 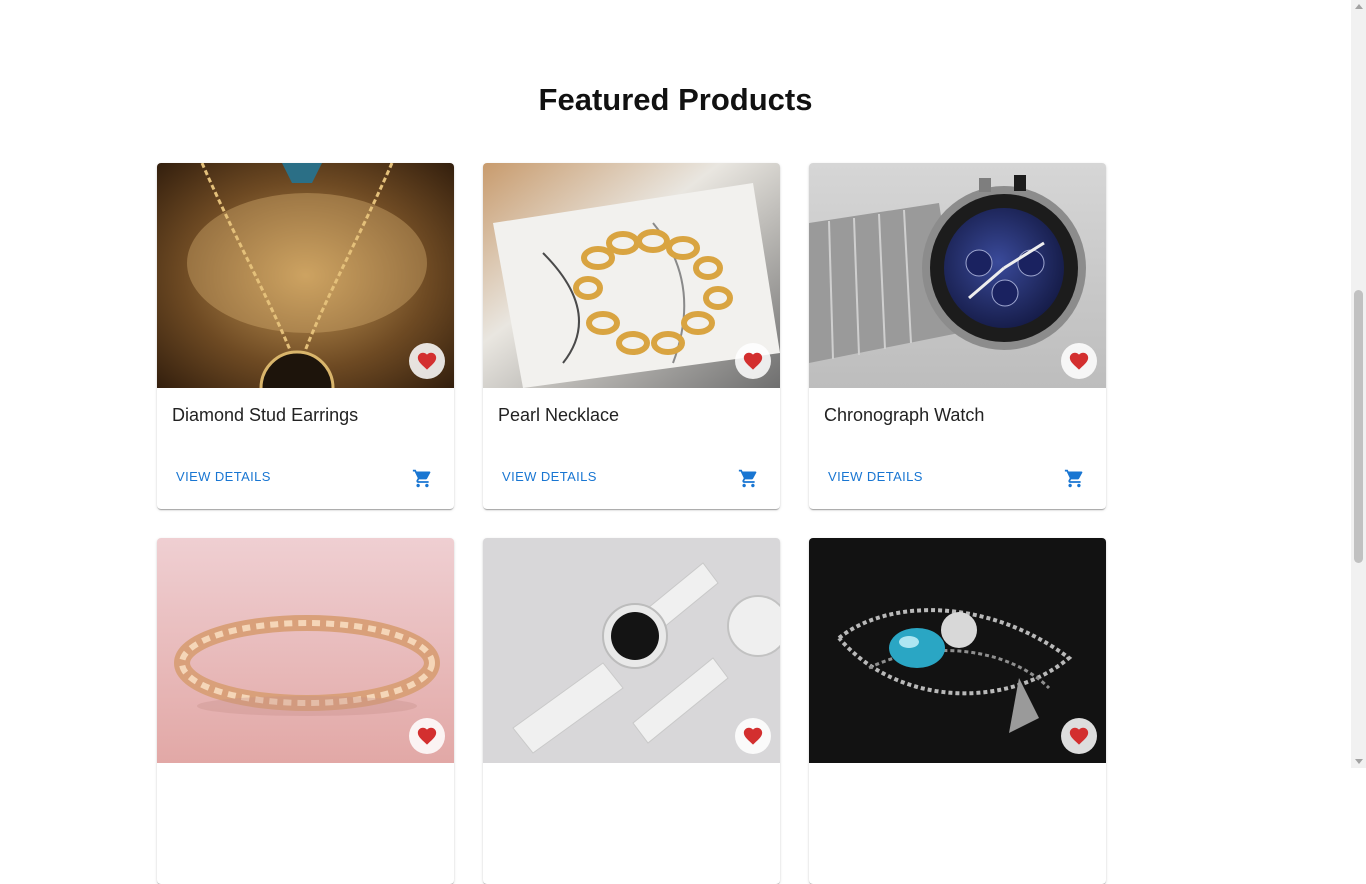 I want to click on product-name: Chronograph Watch, so click(x=904, y=415).